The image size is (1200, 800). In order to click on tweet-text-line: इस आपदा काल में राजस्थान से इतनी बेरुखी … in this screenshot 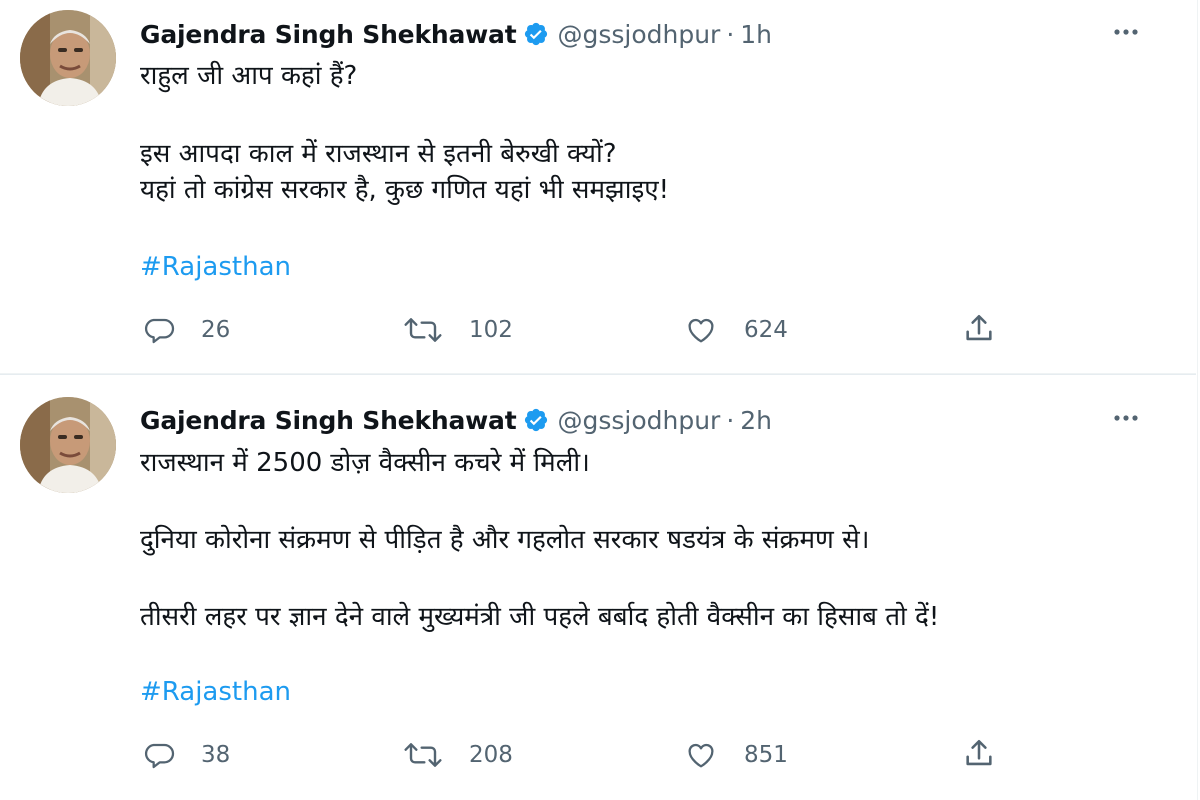, I will do `click(378, 154)`.